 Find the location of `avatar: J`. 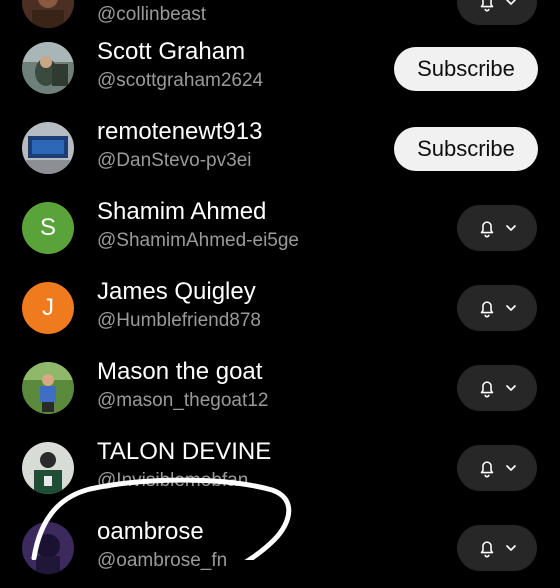

avatar: J is located at coordinates (48, 308).